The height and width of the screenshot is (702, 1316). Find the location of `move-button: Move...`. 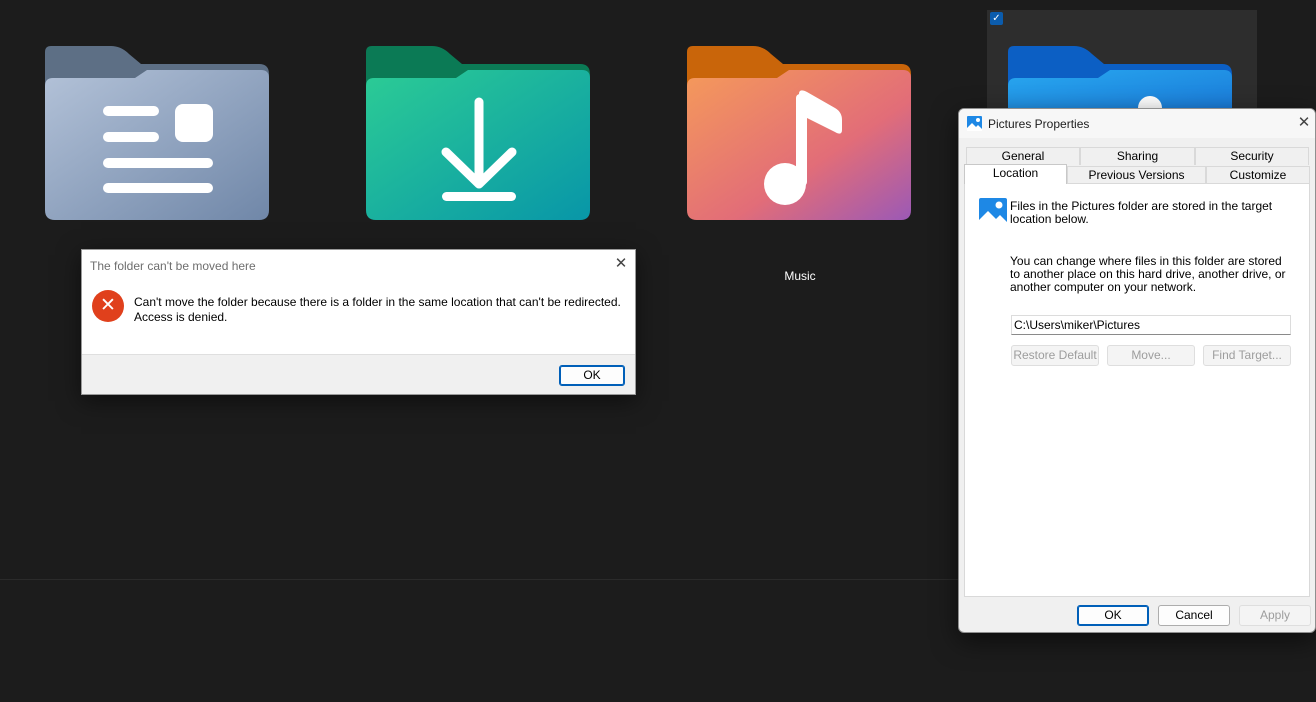

move-button: Move... is located at coordinates (1151, 355).